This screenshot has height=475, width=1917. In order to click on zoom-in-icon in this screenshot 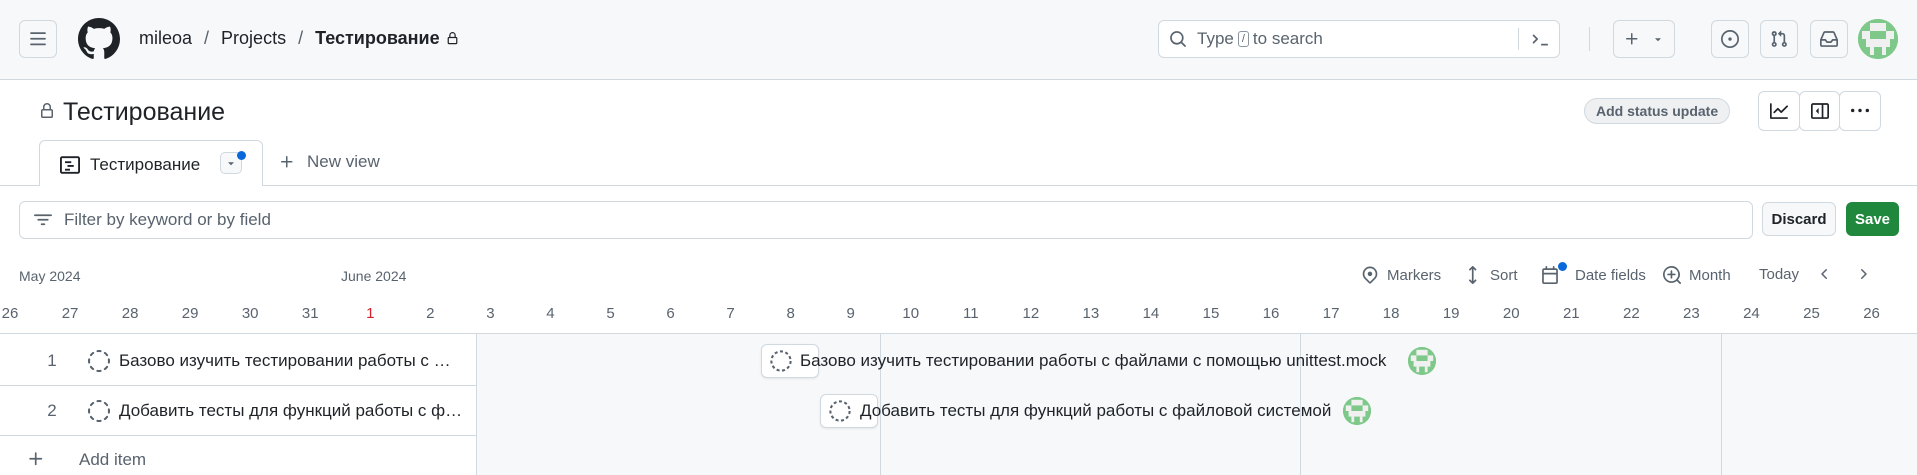, I will do `click(1672, 275)`.